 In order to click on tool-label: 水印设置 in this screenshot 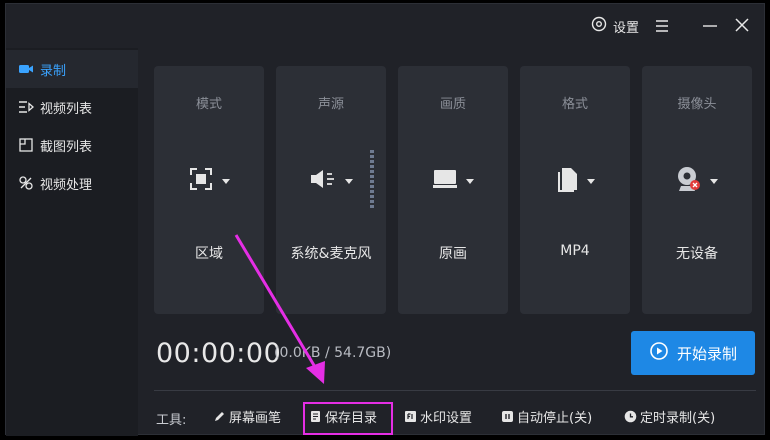, I will do `click(446, 418)`.